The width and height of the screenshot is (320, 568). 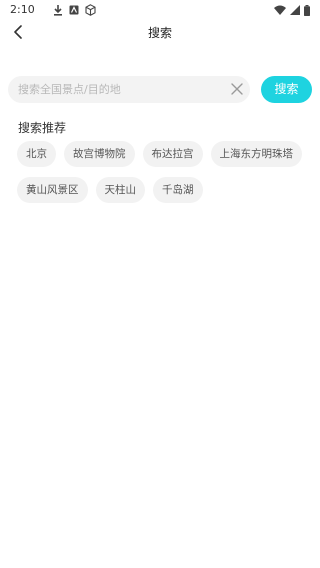 I want to click on search-button: 搜索, so click(x=286, y=89).